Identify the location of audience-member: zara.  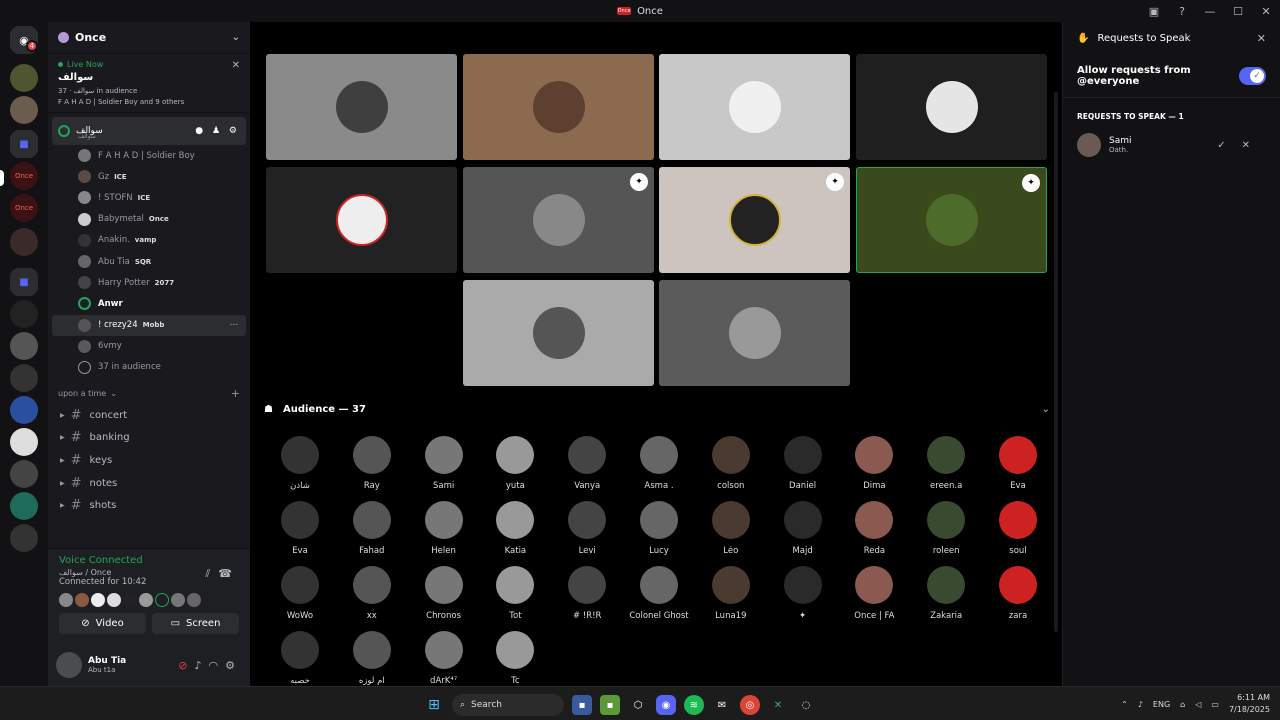
(1018, 593).